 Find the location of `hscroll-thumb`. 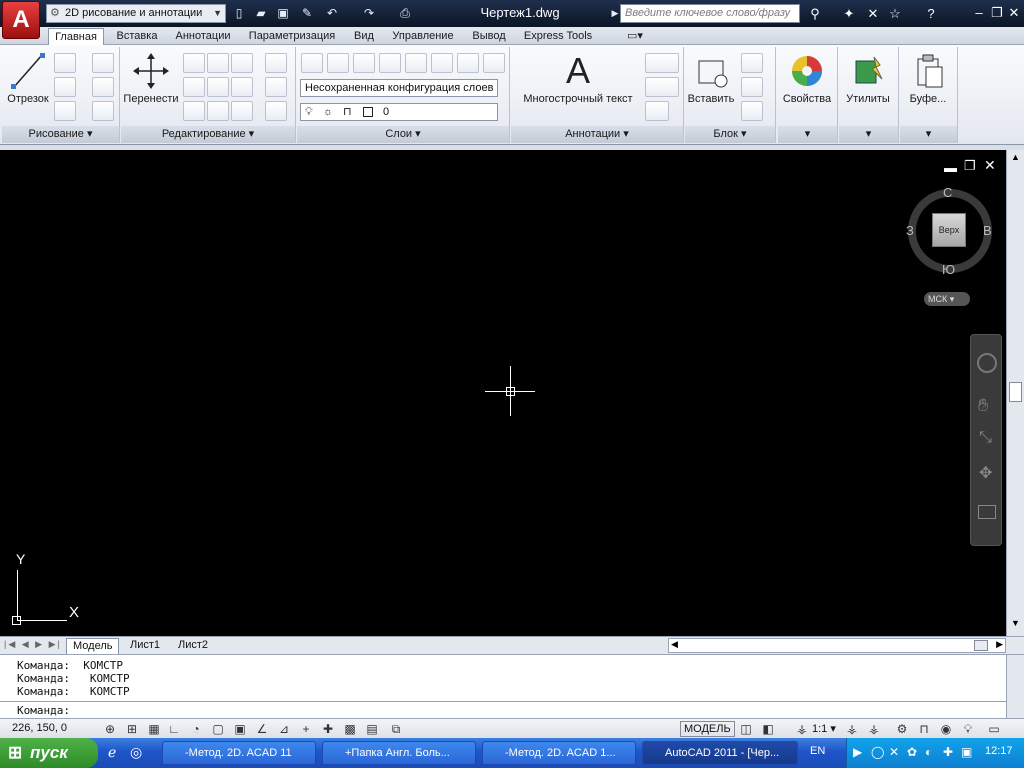

hscroll-thumb is located at coordinates (981, 645).